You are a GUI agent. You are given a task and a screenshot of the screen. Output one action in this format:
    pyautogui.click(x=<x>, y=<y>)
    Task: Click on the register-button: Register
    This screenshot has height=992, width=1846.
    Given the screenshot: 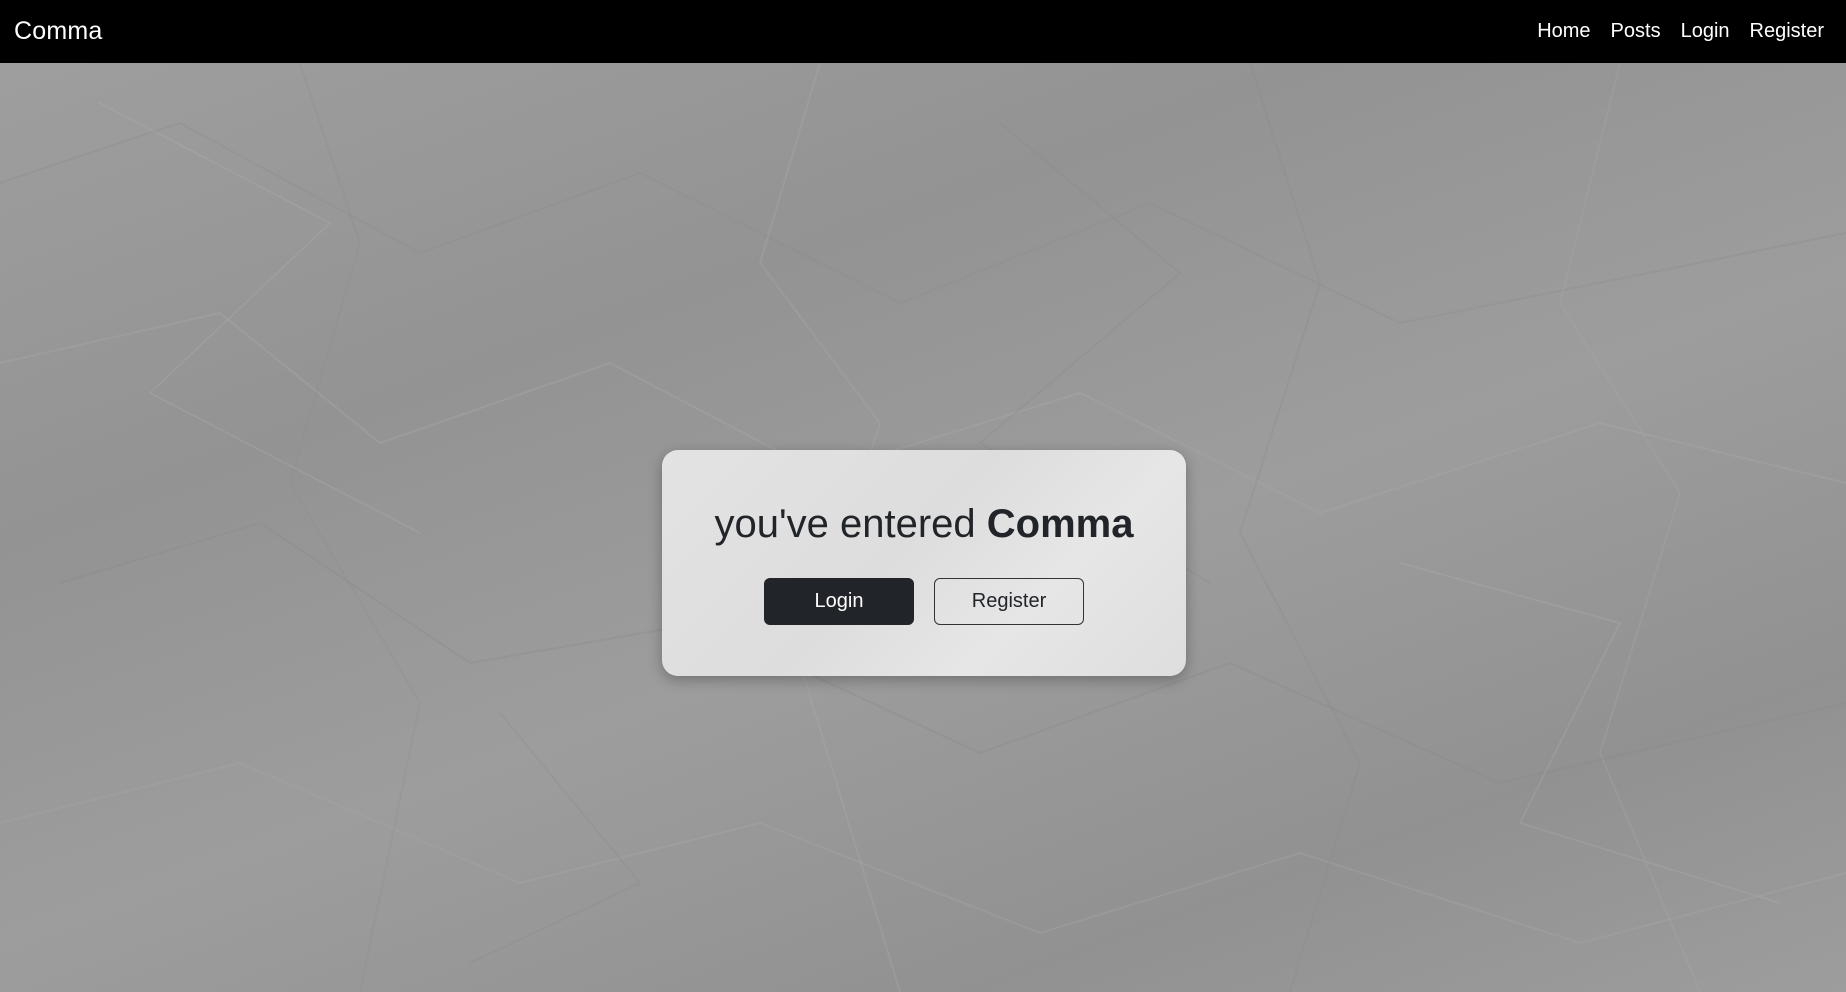 What is the action you would take?
    pyautogui.click(x=1009, y=601)
    